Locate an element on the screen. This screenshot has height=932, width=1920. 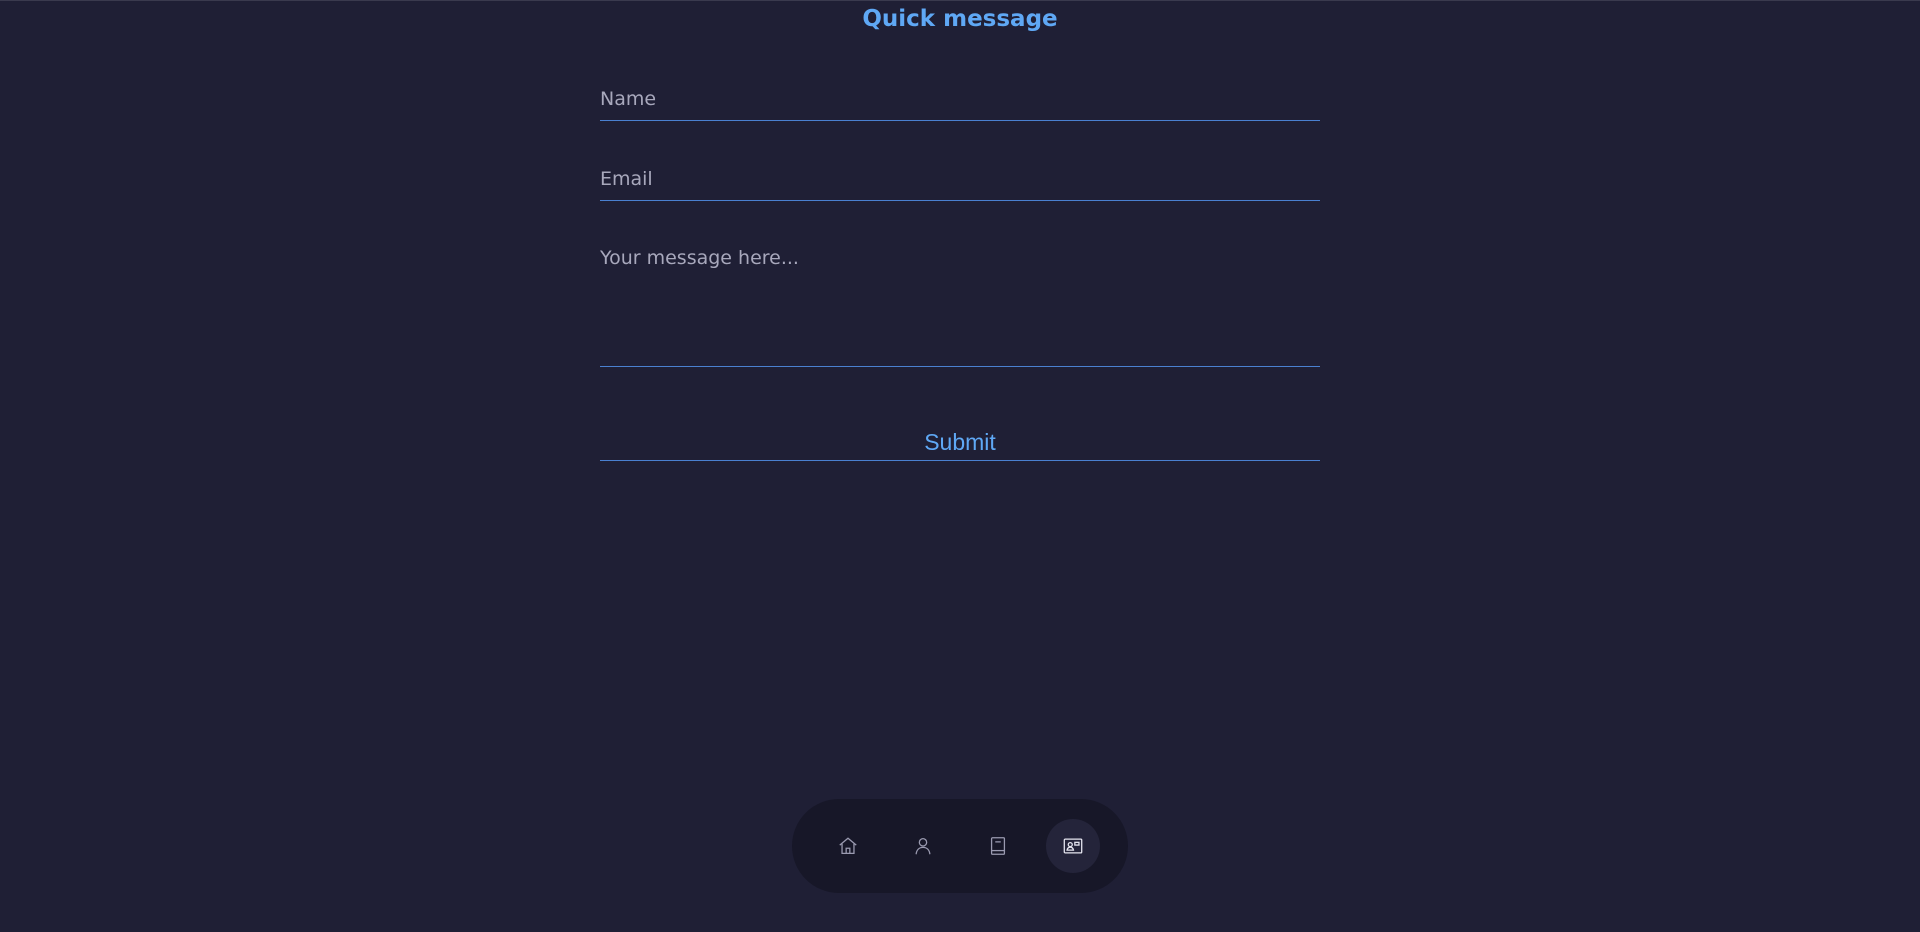
name-input is located at coordinates (960, 100).